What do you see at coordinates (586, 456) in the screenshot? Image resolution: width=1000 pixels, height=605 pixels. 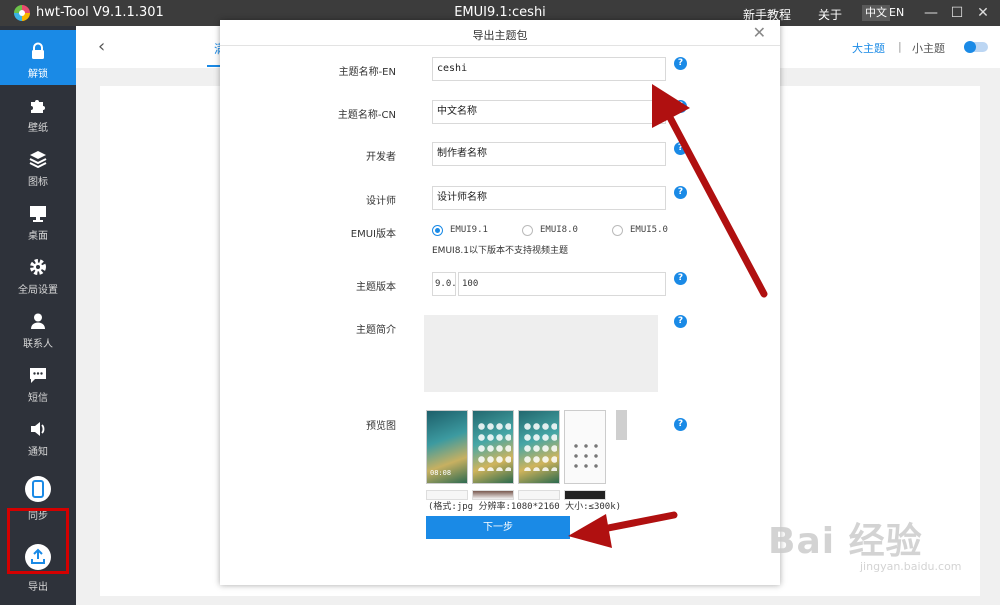 I see `dialpad` at bounding box center [586, 456].